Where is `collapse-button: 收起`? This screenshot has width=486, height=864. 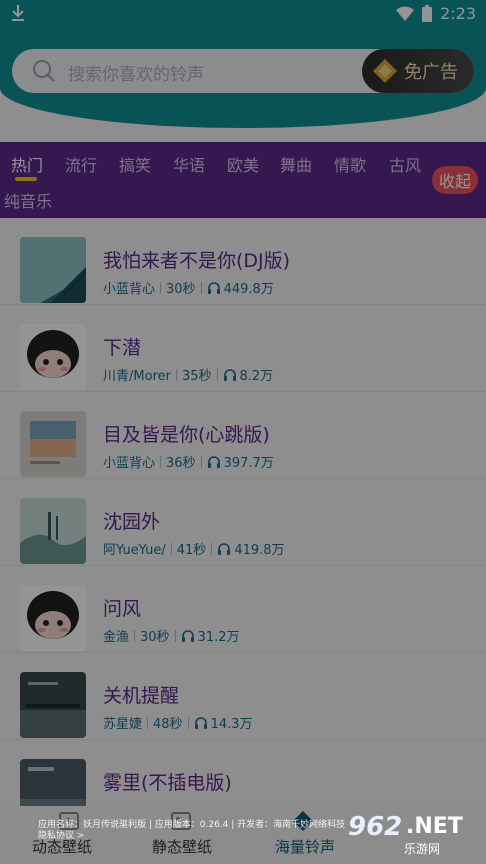
collapse-button: 收起 is located at coordinates (455, 180).